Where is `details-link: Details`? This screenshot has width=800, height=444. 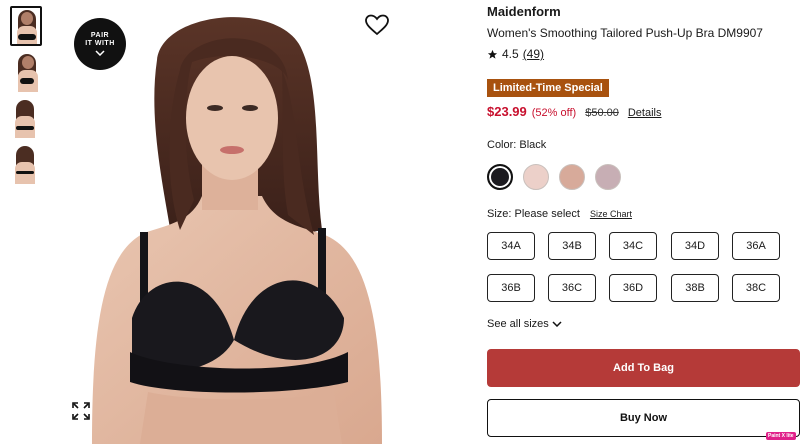
details-link: Details is located at coordinates (645, 113).